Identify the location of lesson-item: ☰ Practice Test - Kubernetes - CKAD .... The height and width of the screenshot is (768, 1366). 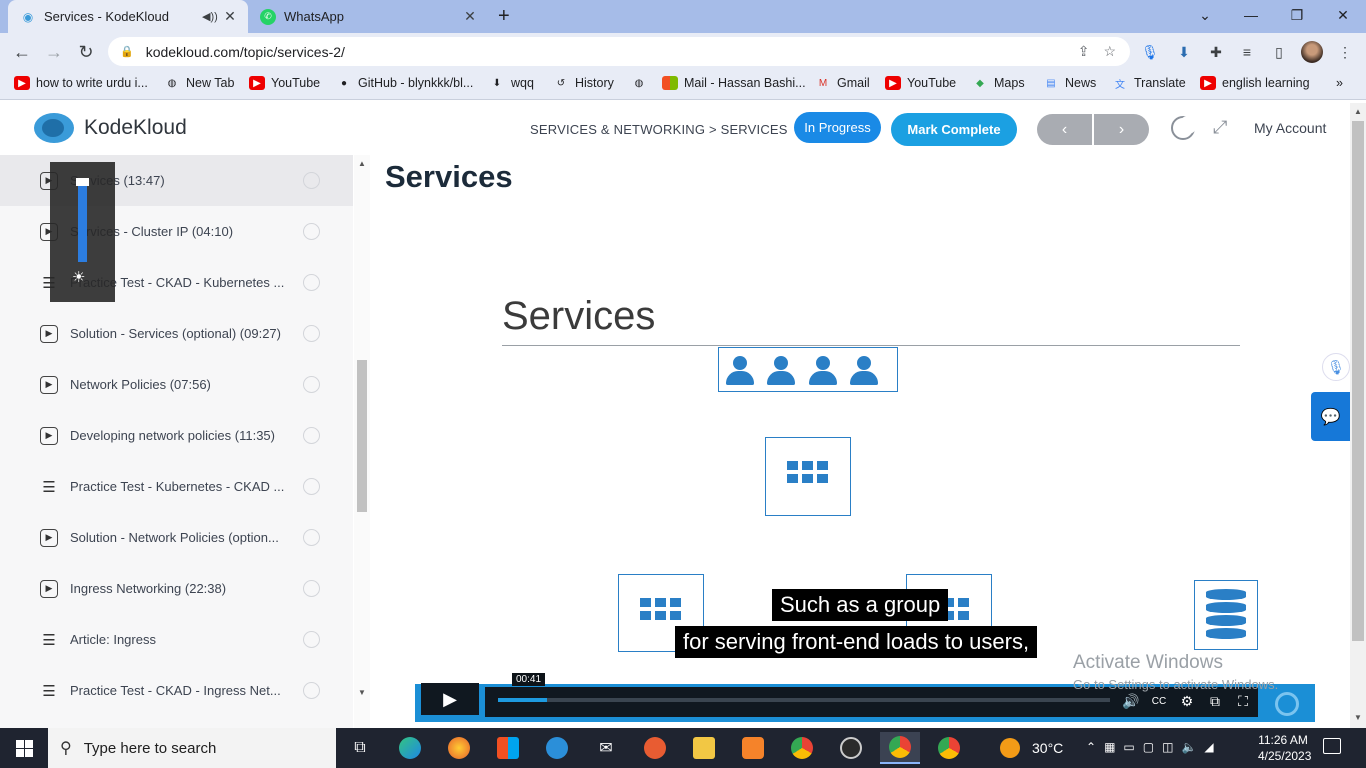
(176, 486).